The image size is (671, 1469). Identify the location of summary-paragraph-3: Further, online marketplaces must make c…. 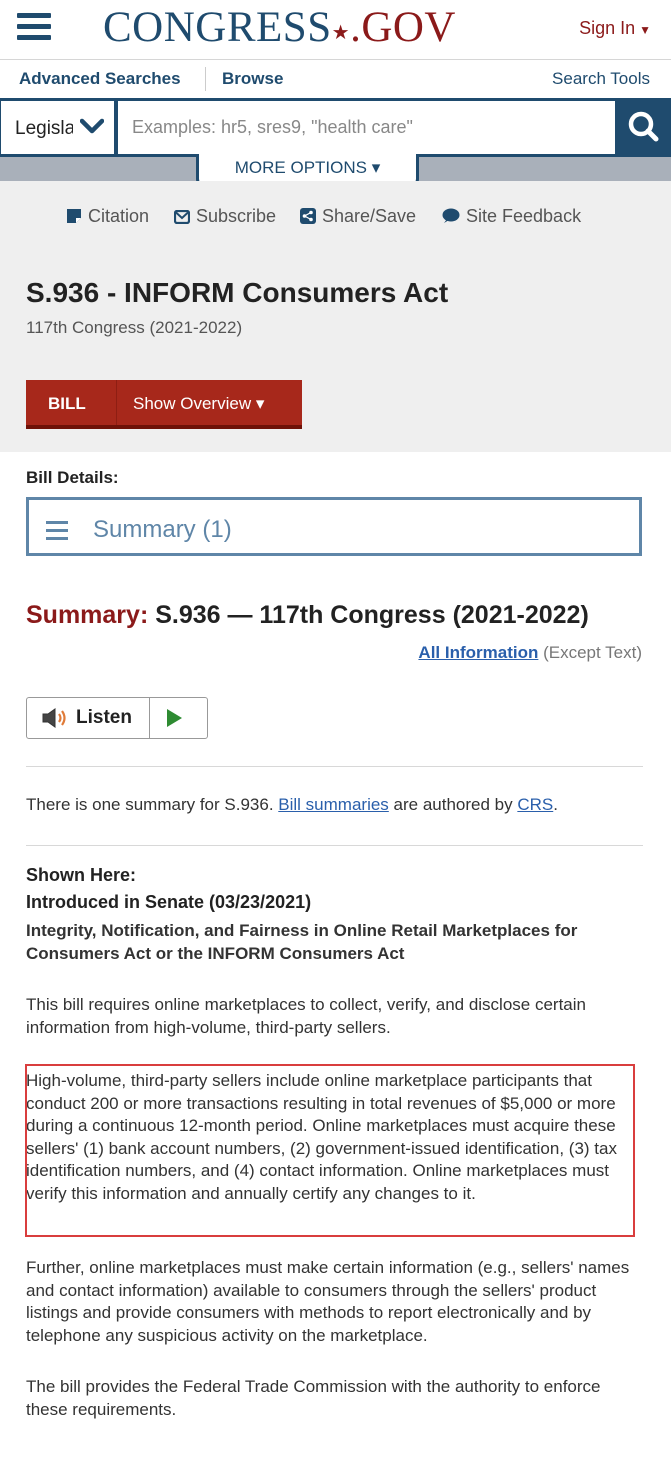
(328, 1301).